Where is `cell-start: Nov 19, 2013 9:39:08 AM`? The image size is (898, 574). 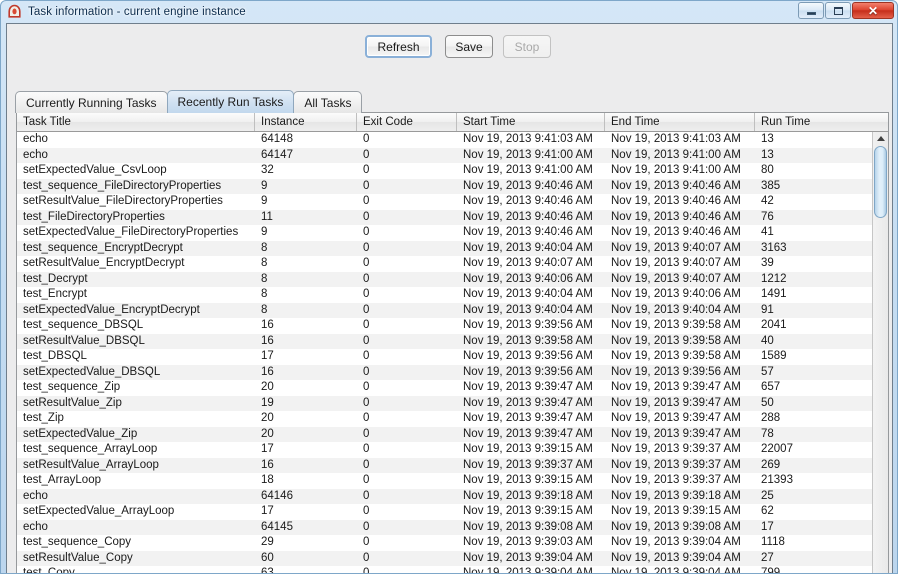 cell-start: Nov 19, 2013 9:39:08 AM is located at coordinates (528, 526).